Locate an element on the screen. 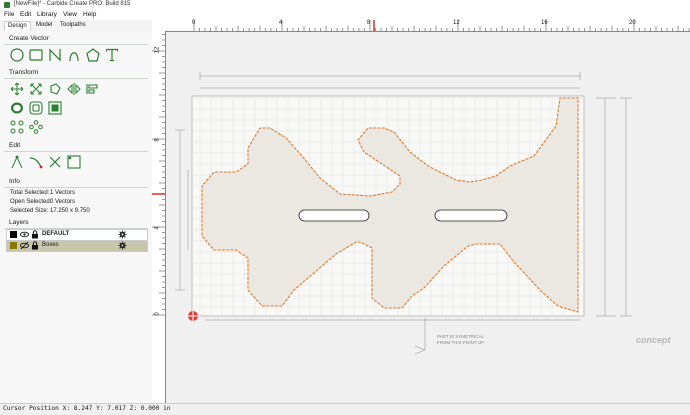 This screenshot has width=690, height=415. h-ruler-ticks is located at coordinates (441, 25).